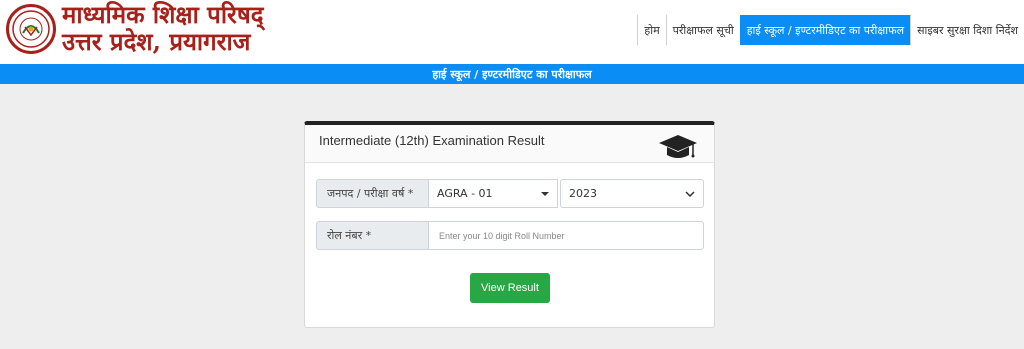  What do you see at coordinates (31, 29) in the screenshot?
I see `up-emblem-icon` at bounding box center [31, 29].